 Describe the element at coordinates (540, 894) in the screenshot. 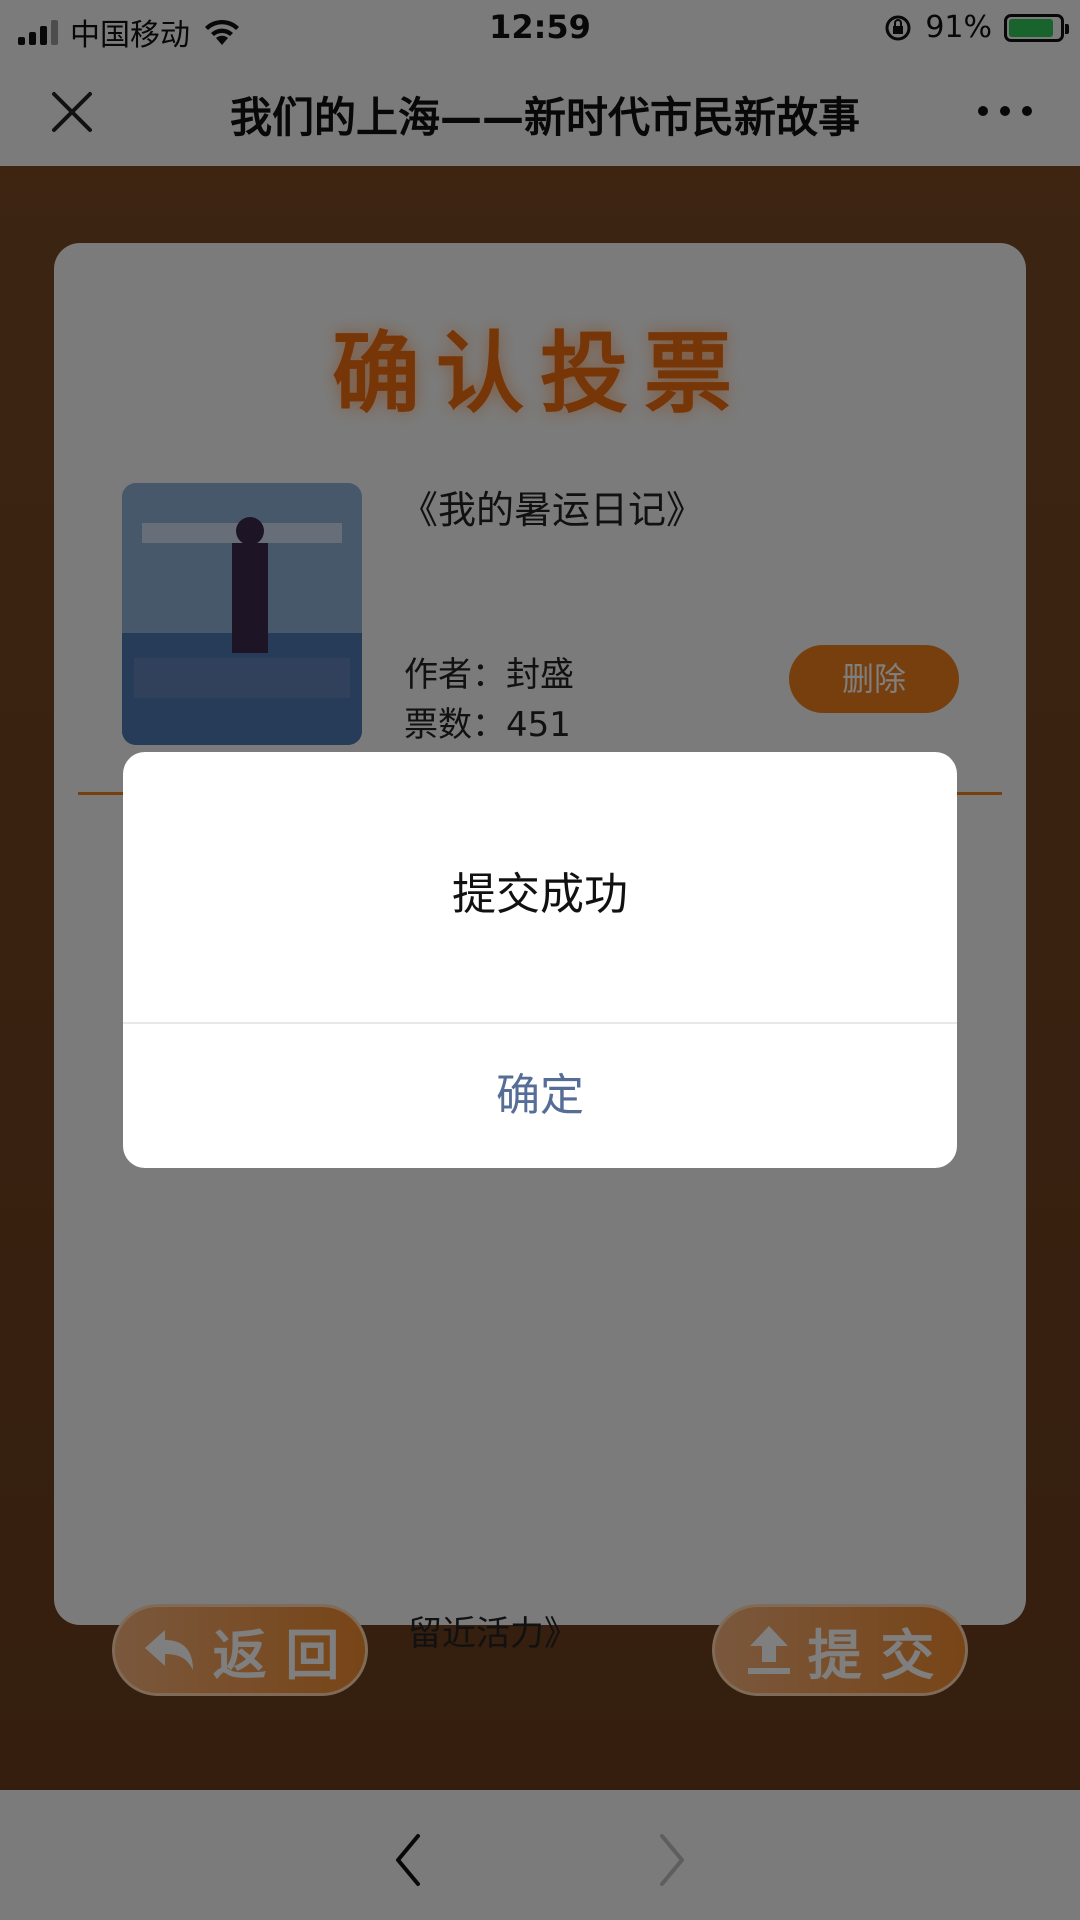

I see `dialog-message: 提交成功` at that location.